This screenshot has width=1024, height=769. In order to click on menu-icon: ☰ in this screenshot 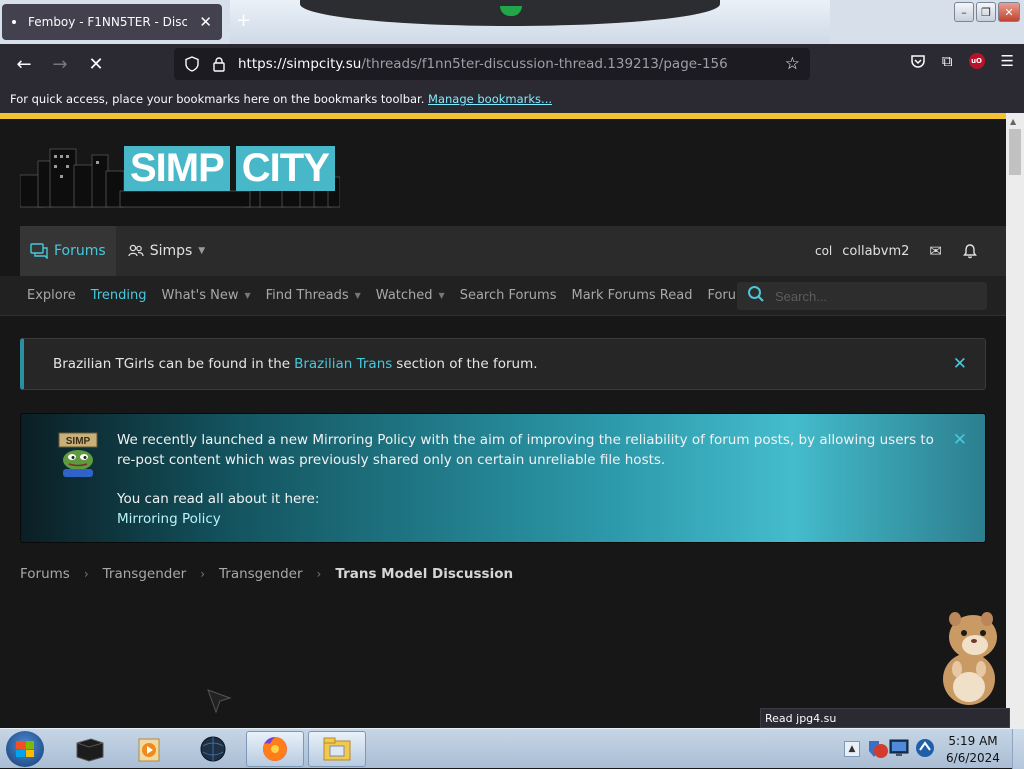, I will do `click(1007, 61)`.